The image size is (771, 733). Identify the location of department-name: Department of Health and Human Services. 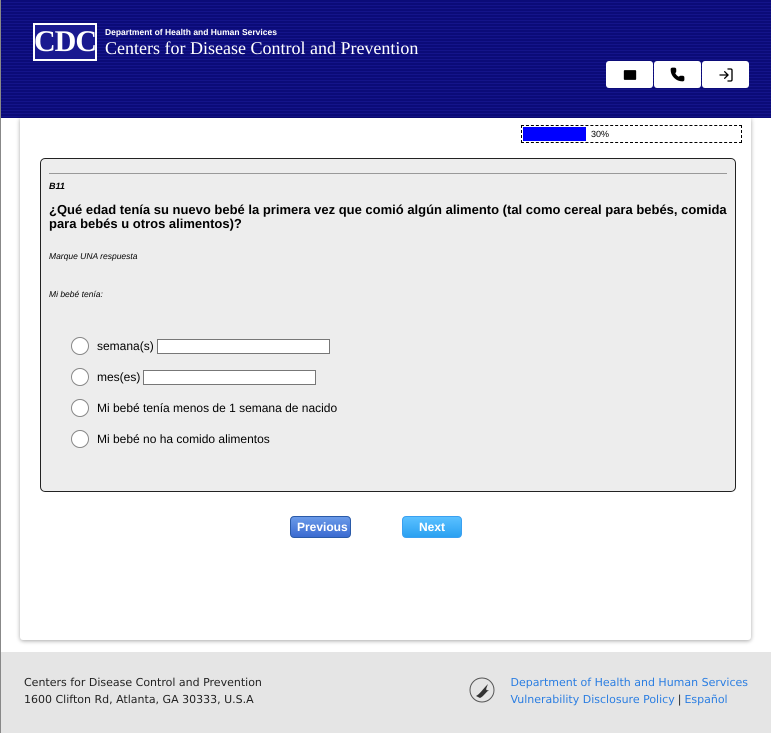
(191, 32).